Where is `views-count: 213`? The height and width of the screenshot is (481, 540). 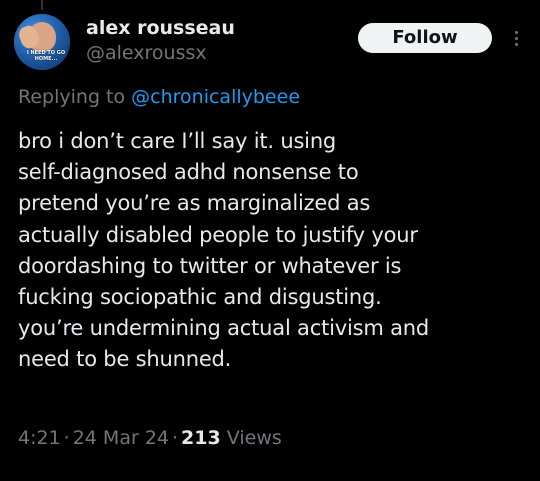 views-count: 213 is located at coordinates (201, 438).